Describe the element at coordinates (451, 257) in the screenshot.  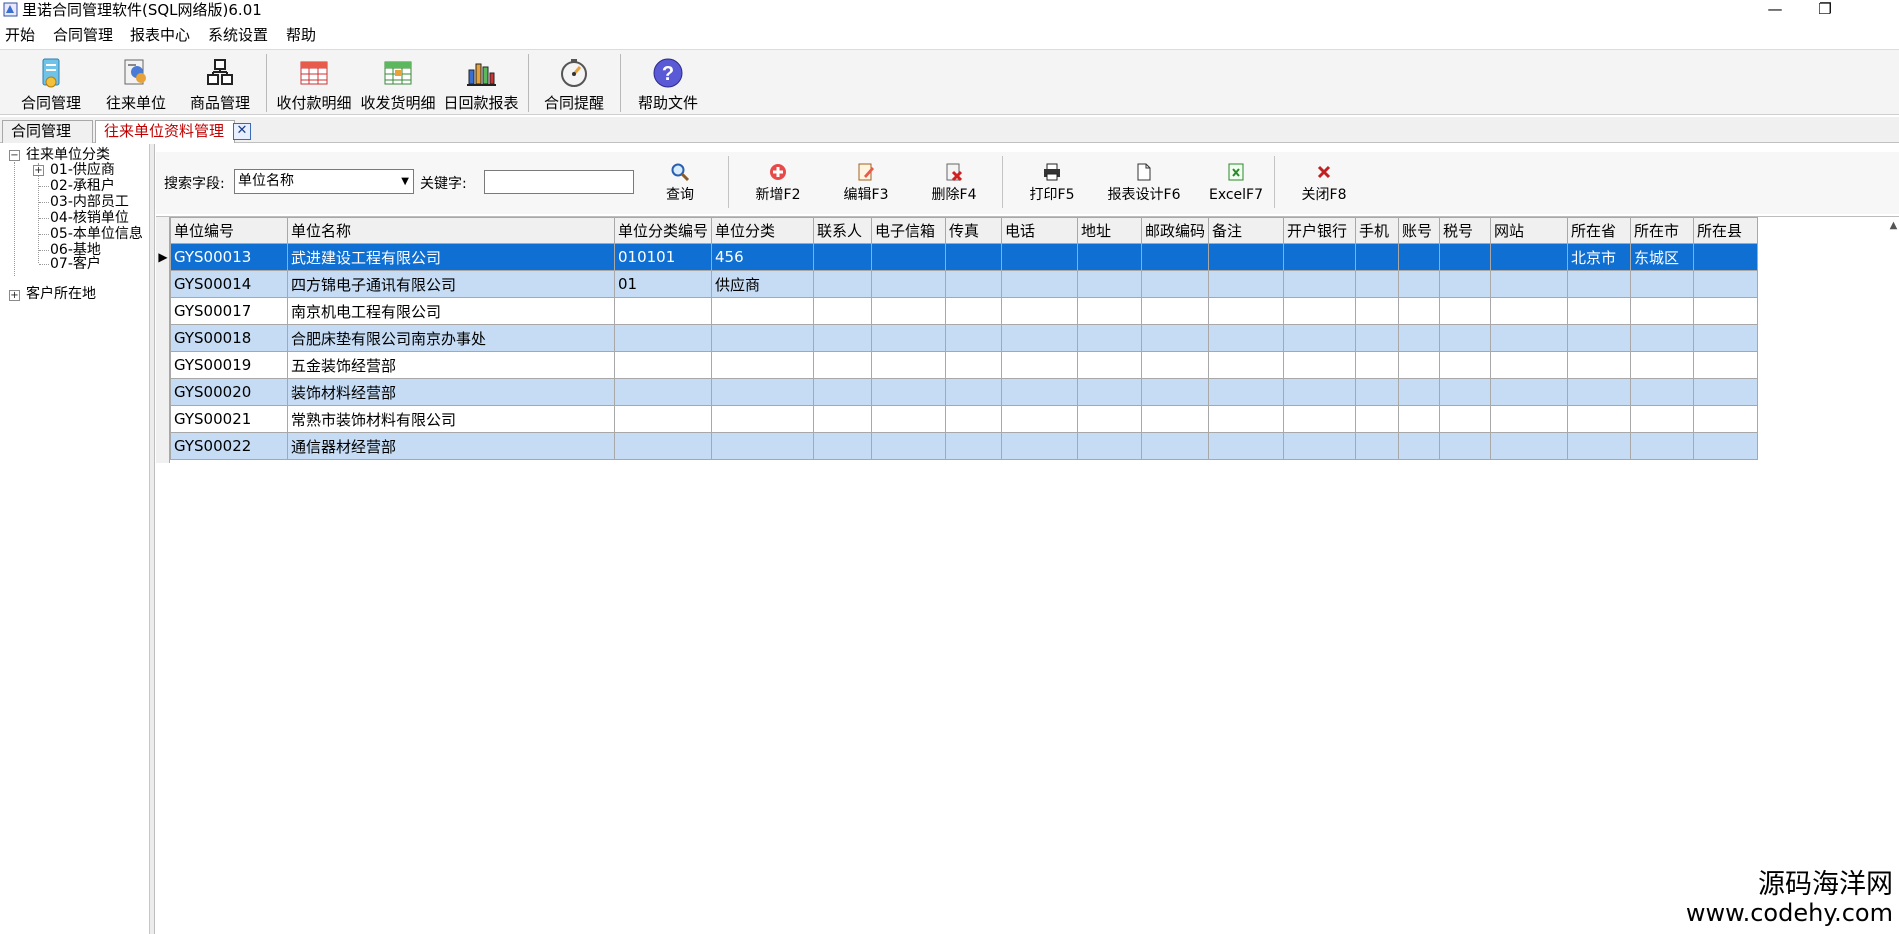
I see `table-cell: 武进建设工程有限公司` at that location.